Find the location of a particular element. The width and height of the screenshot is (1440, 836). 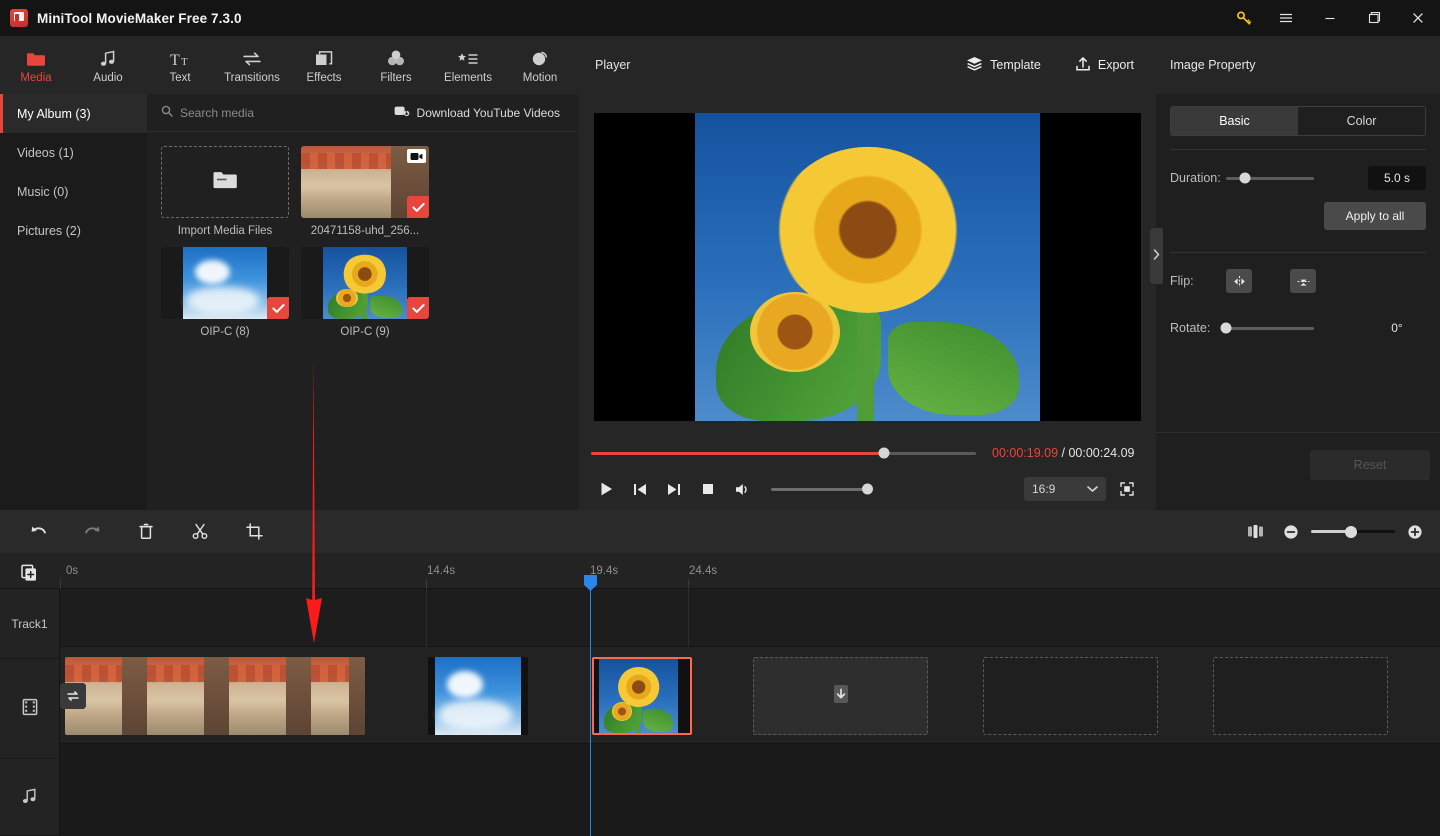

table-row clip-sunflower is located at coordinates (642, 696).